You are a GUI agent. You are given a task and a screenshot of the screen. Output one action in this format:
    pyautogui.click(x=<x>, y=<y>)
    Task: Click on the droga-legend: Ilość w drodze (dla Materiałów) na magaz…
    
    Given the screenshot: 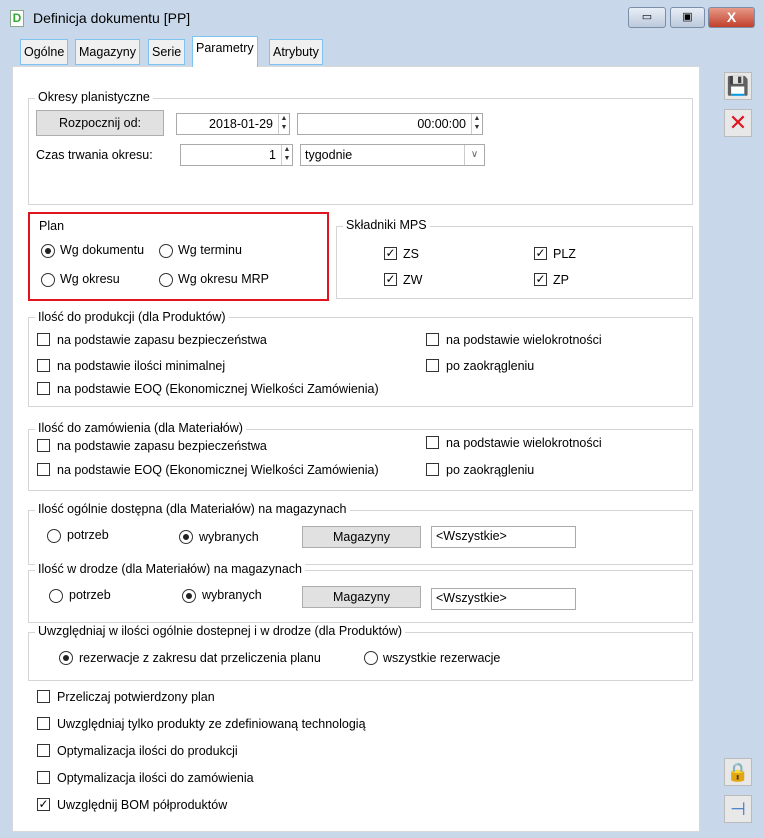 What is the action you would take?
    pyautogui.click(x=170, y=569)
    